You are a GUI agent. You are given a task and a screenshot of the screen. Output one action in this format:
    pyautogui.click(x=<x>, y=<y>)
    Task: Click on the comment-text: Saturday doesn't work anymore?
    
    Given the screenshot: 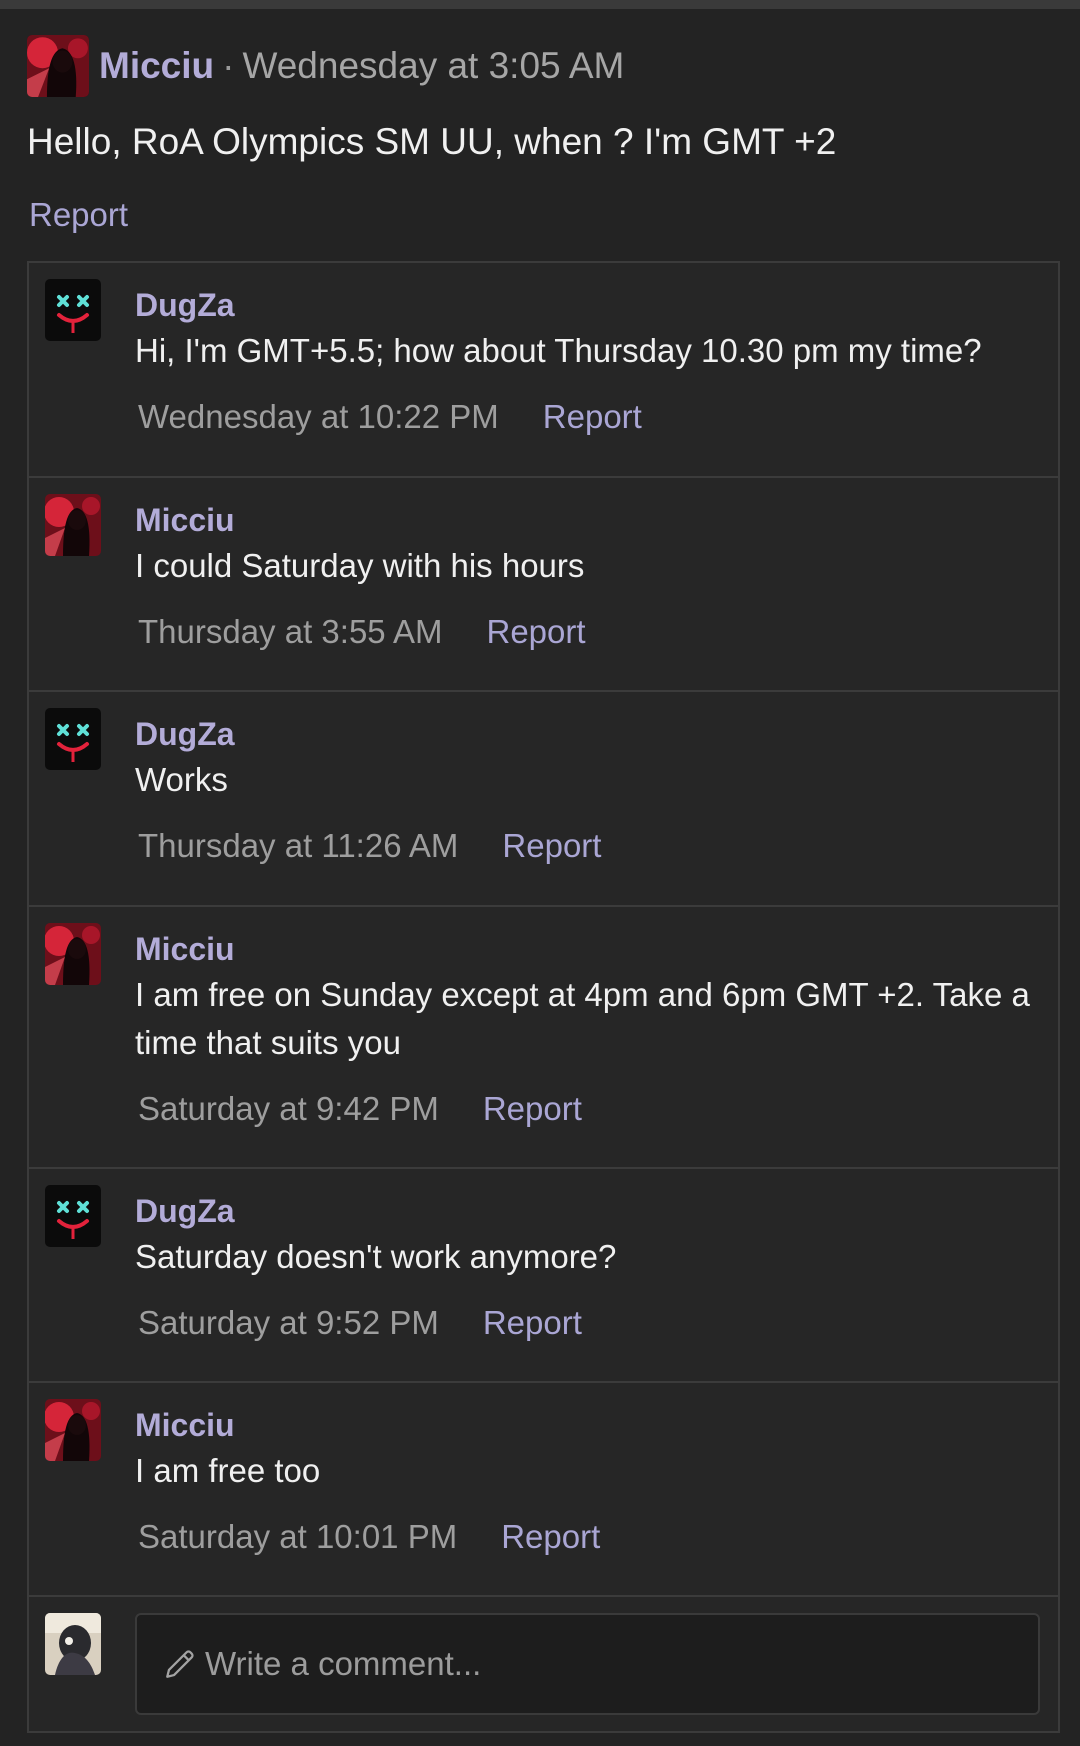 What is the action you would take?
    pyautogui.click(x=376, y=1256)
    